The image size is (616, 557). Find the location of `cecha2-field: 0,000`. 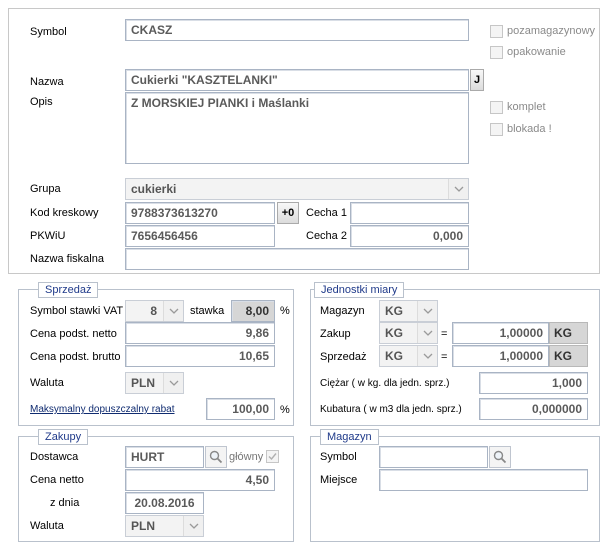

cecha2-field: 0,000 is located at coordinates (409, 236).